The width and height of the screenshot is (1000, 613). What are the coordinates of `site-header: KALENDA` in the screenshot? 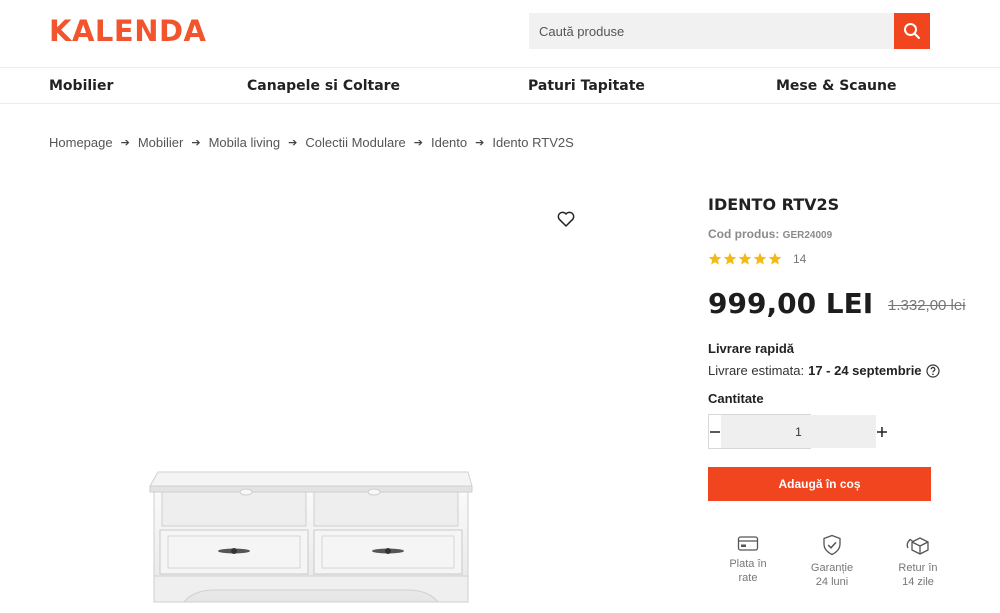 It's located at (500, 34).